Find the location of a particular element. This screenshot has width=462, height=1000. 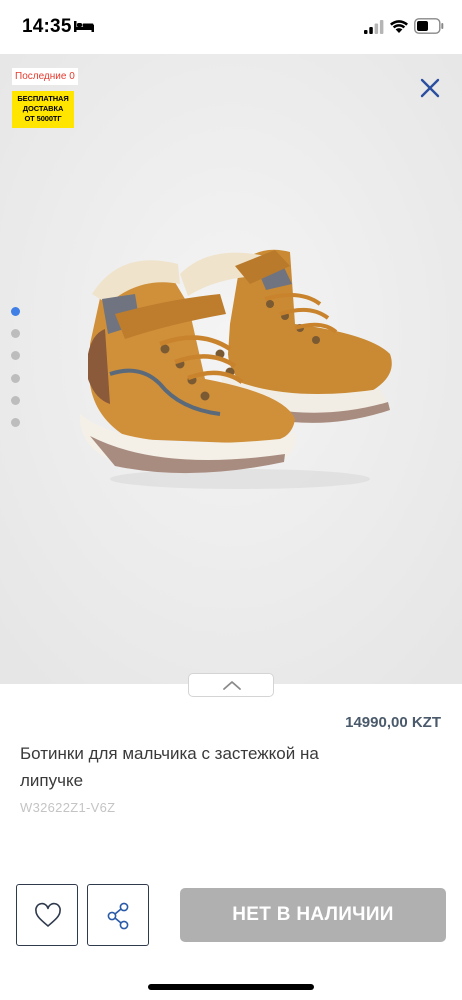

gallery-dot-active is located at coordinates (15, 311).